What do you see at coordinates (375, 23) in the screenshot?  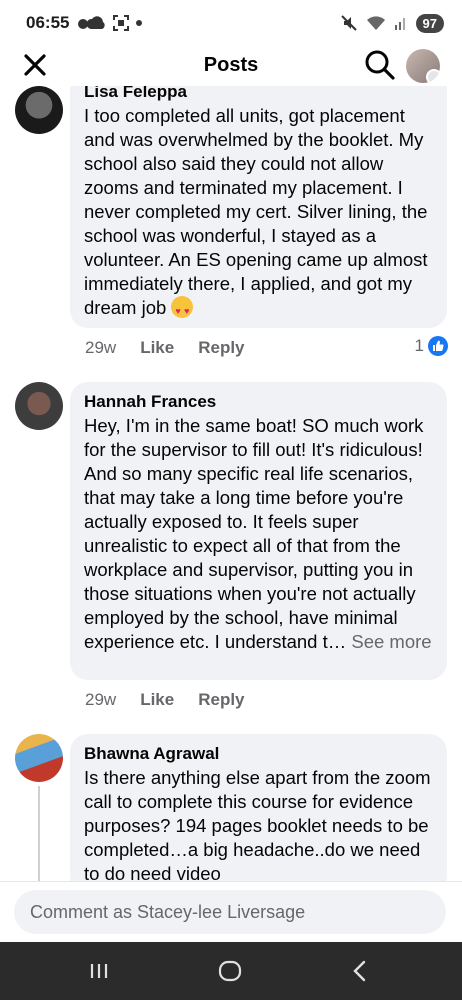 I see `wifi-icon` at bounding box center [375, 23].